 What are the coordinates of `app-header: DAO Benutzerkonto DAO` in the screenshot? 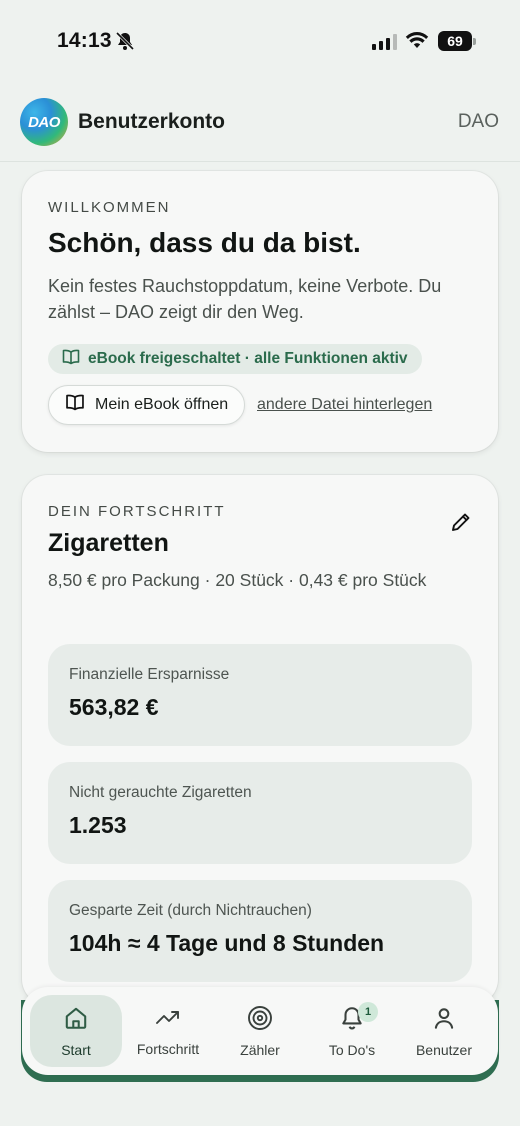 It's located at (260, 123).